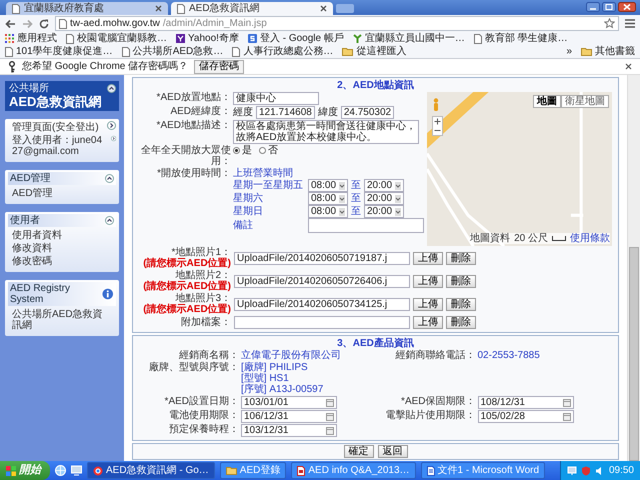 This screenshot has height=480, width=640. I want to click on date-field: 106/12/31, so click(289, 417).